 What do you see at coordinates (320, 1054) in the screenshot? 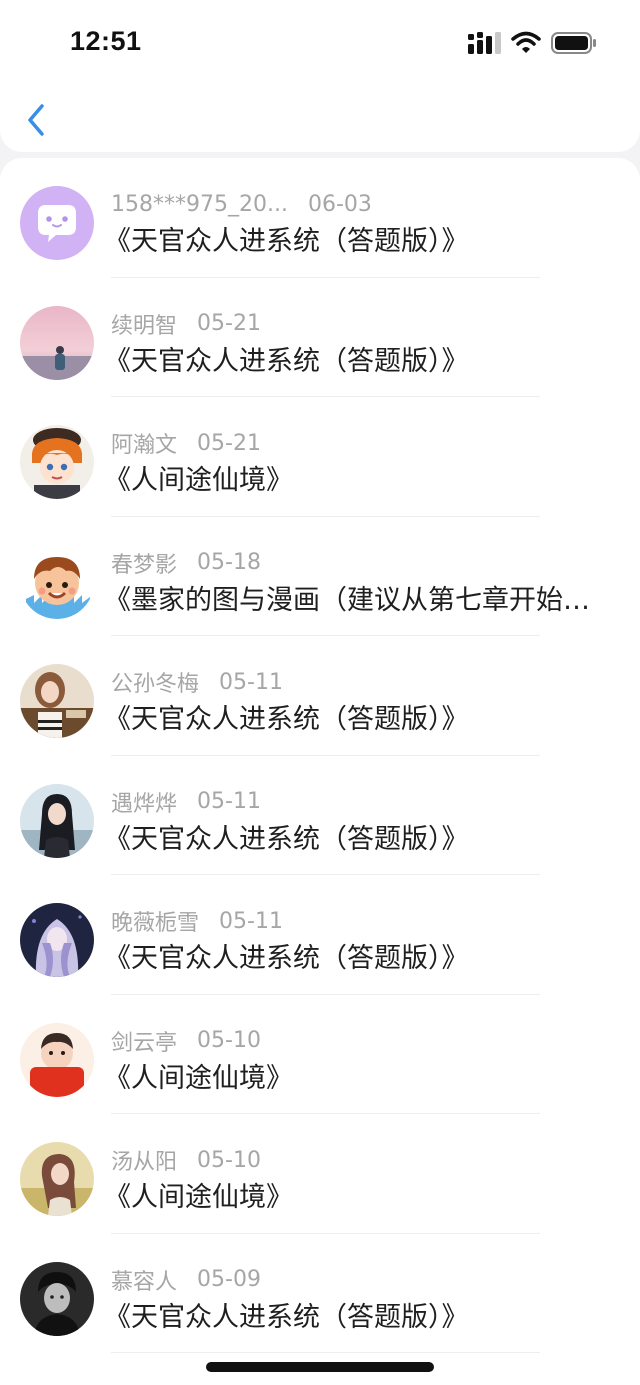
I see `list-item: 剑云亭 05-10 《人间途仙境》` at bounding box center [320, 1054].